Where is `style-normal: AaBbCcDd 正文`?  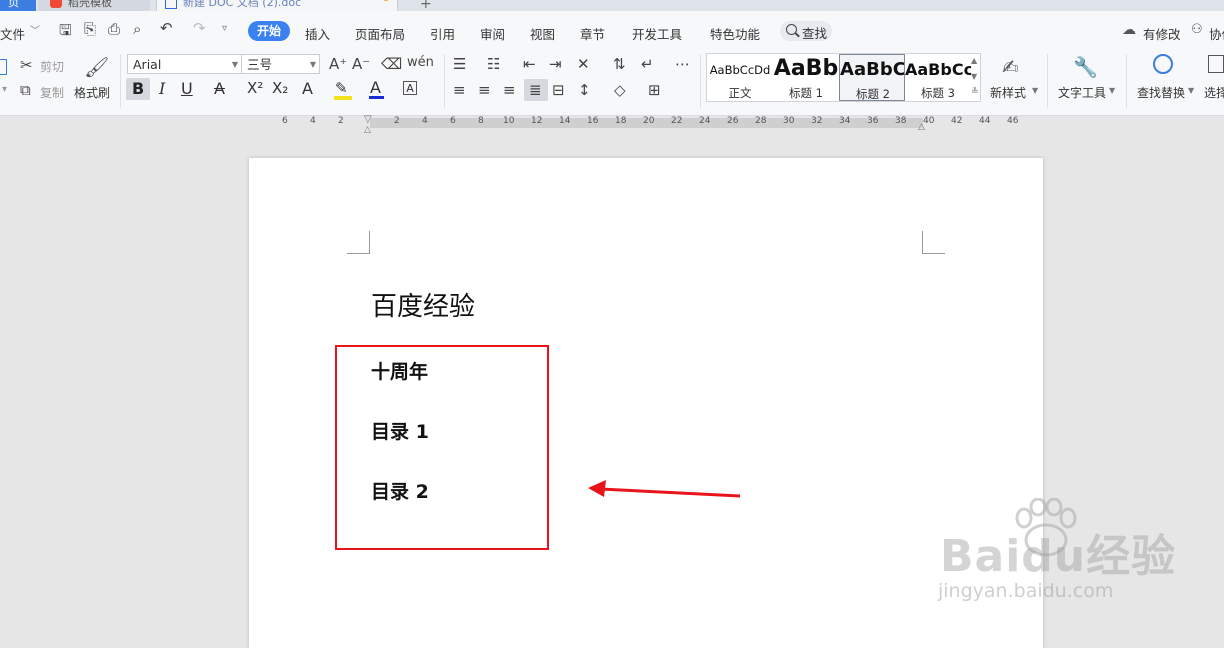 style-normal: AaBbCcDd 正文 is located at coordinates (740, 77).